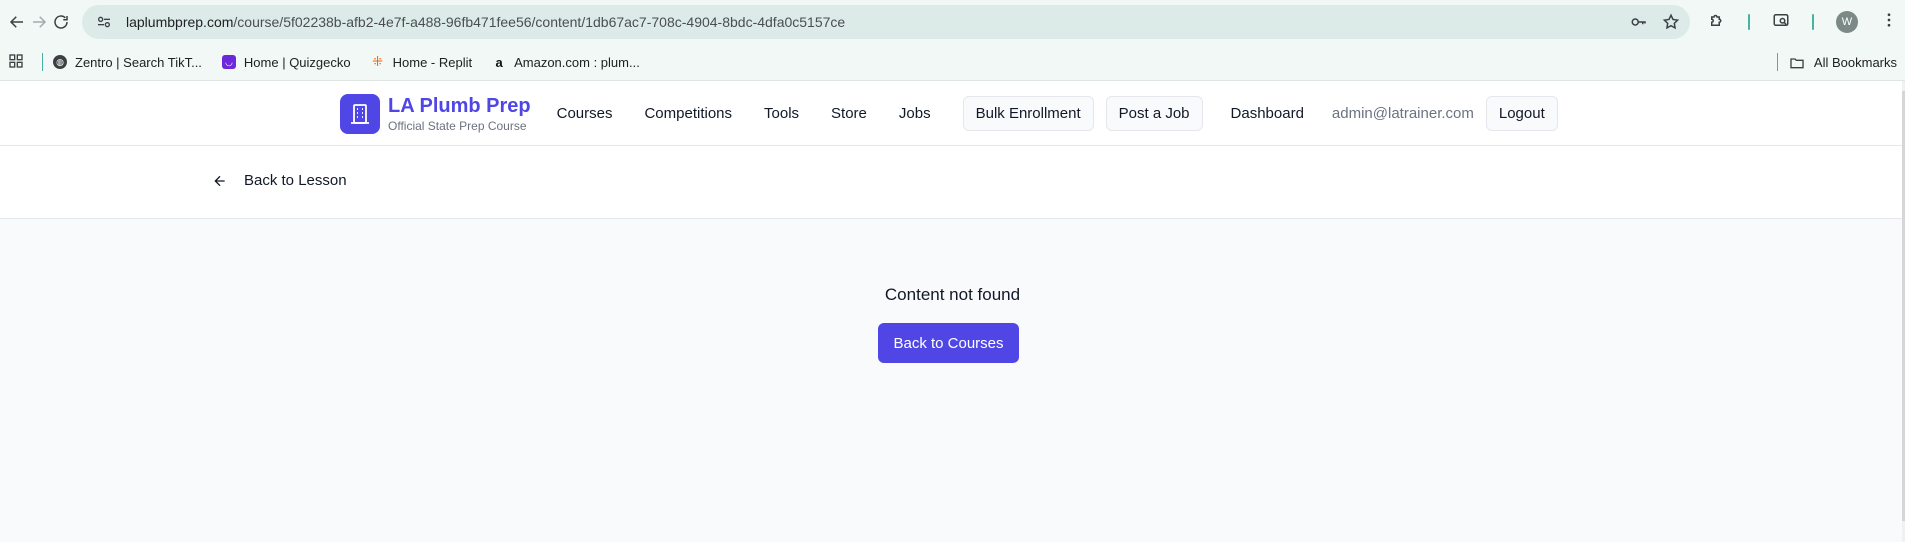 The image size is (1905, 542). What do you see at coordinates (297, 62) in the screenshot?
I see `bookmark-label: Home | Quizgecko` at bounding box center [297, 62].